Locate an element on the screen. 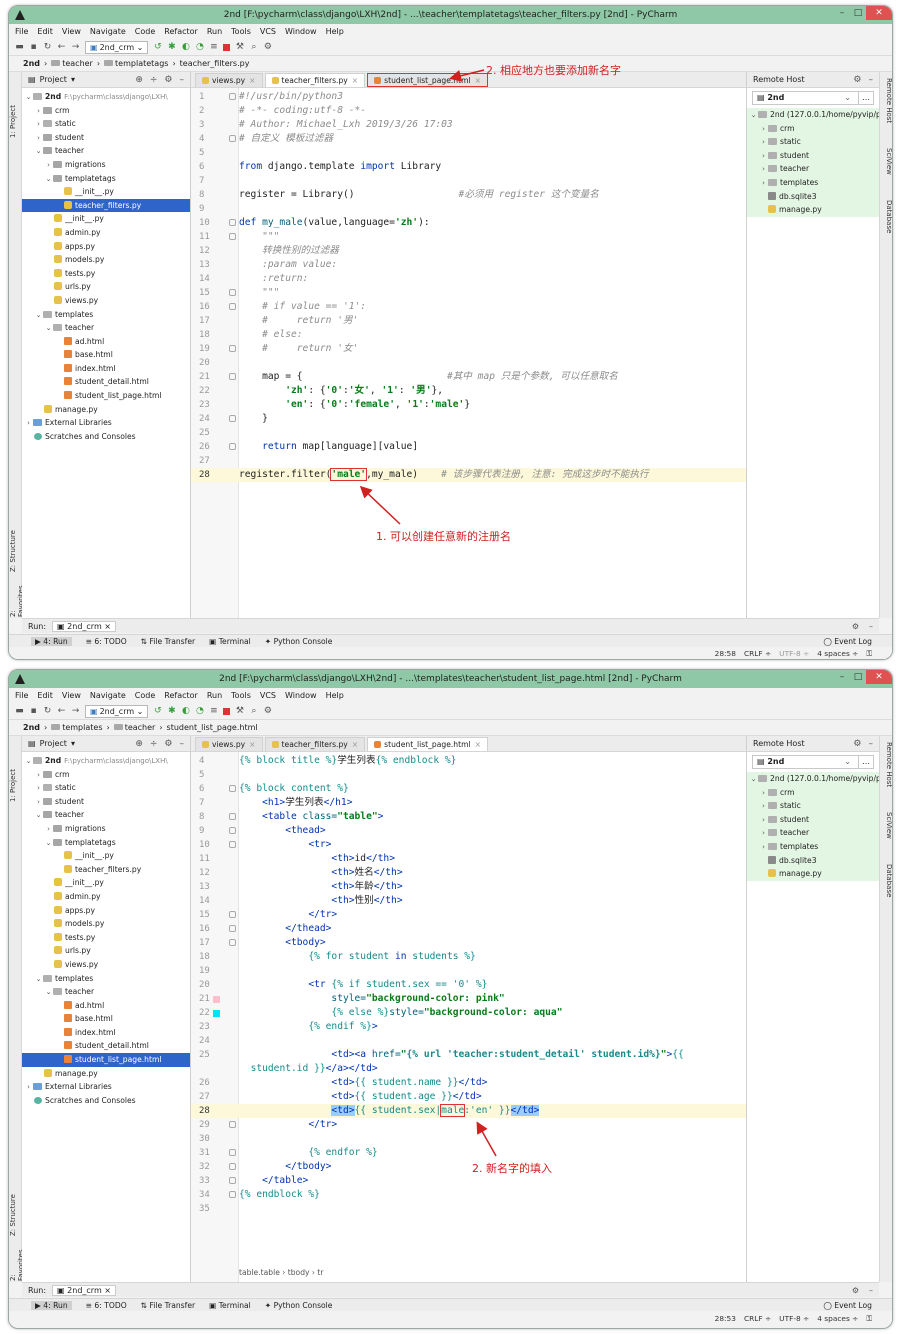  remote-item: manage.py is located at coordinates (813, 210).